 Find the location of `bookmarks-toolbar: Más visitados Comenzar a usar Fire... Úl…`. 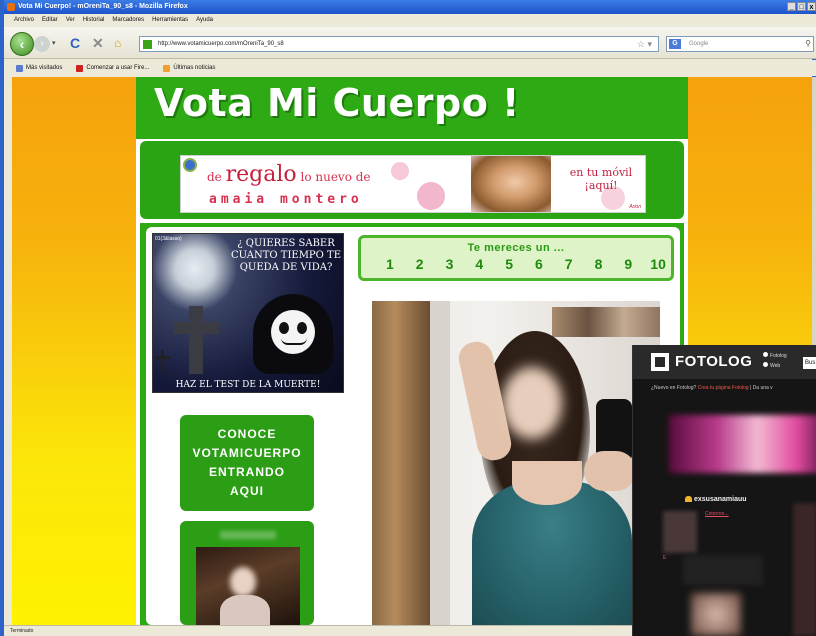

bookmarks-toolbar: Más visitados Comenzar a usar Fire... Úl… is located at coordinates (410, 68).